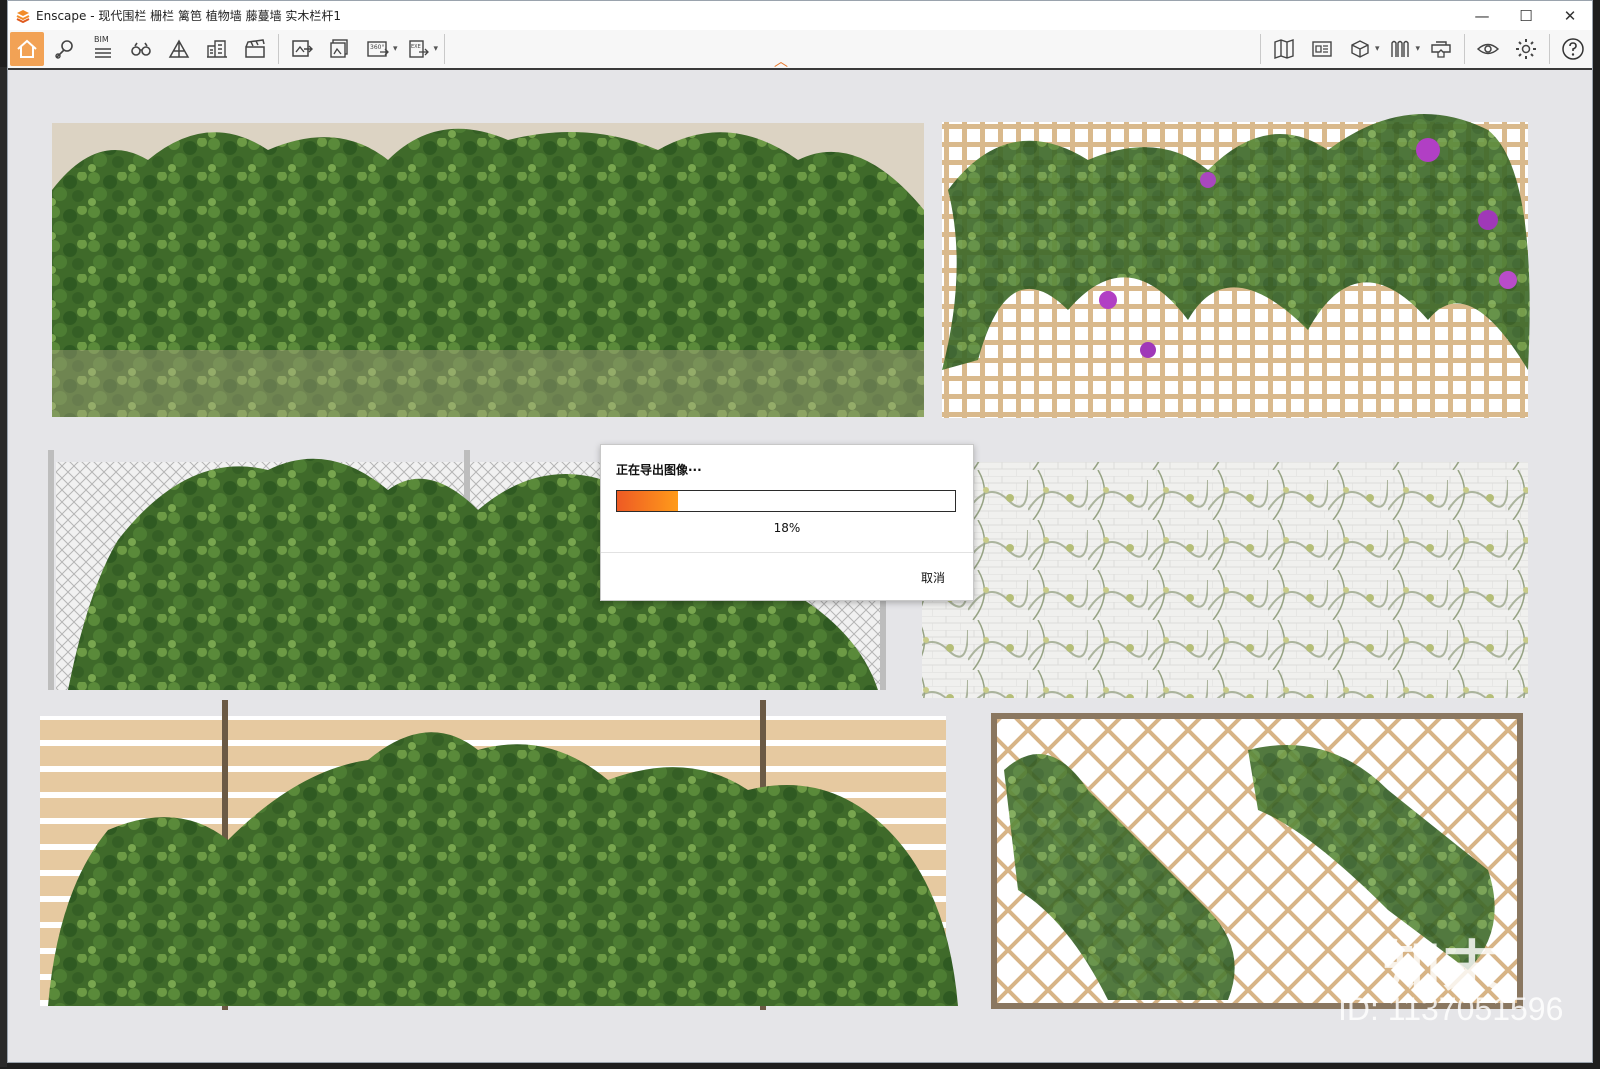 The image size is (1600, 1069). I want to click on panorama-export-button: 360°, so click(378, 49).